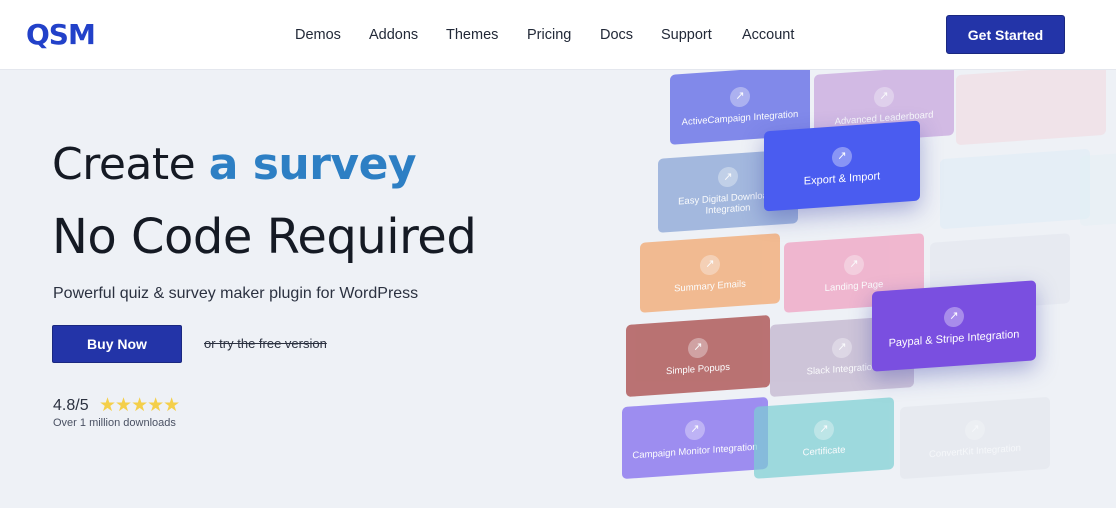 The width and height of the screenshot is (1116, 508). Describe the element at coordinates (954, 338) in the screenshot. I see `addon-tile-label: Paypal & Stripe Integration` at that location.